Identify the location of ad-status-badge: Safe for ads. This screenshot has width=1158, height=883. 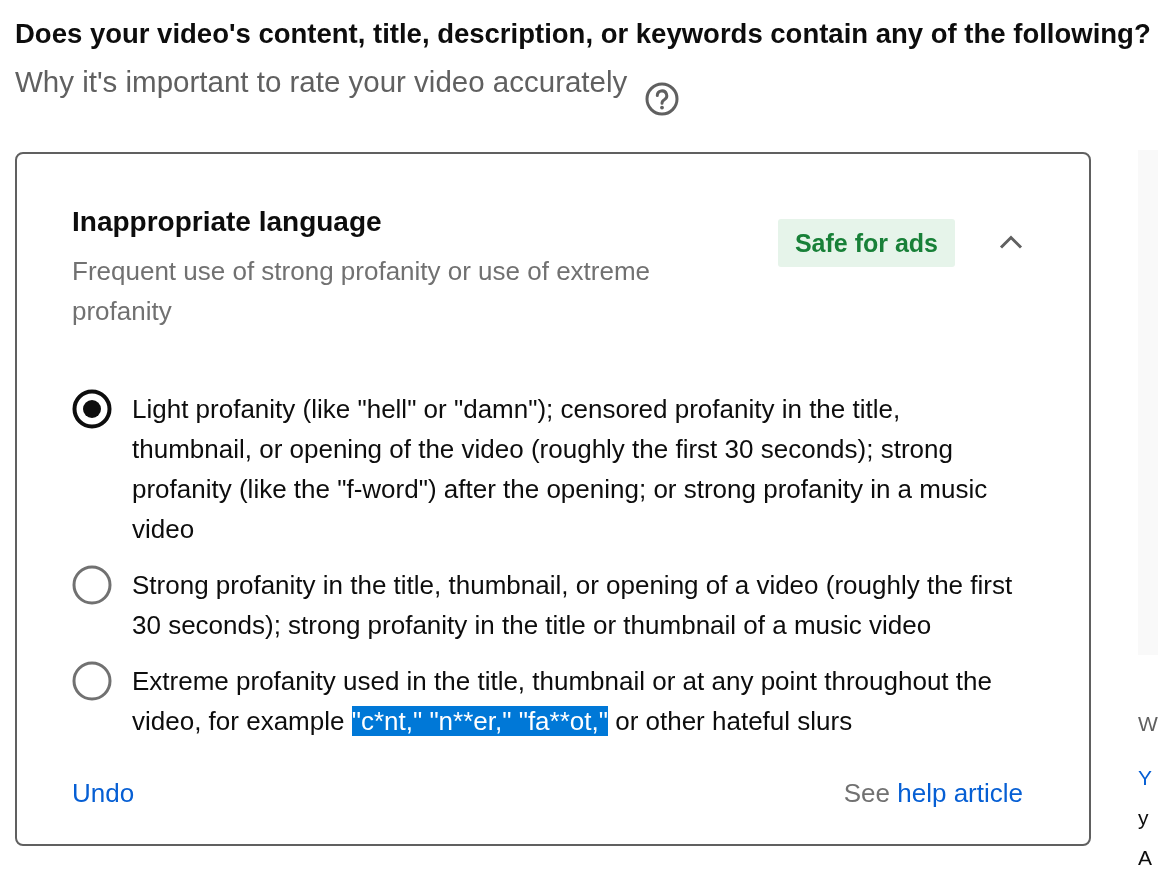
(866, 243).